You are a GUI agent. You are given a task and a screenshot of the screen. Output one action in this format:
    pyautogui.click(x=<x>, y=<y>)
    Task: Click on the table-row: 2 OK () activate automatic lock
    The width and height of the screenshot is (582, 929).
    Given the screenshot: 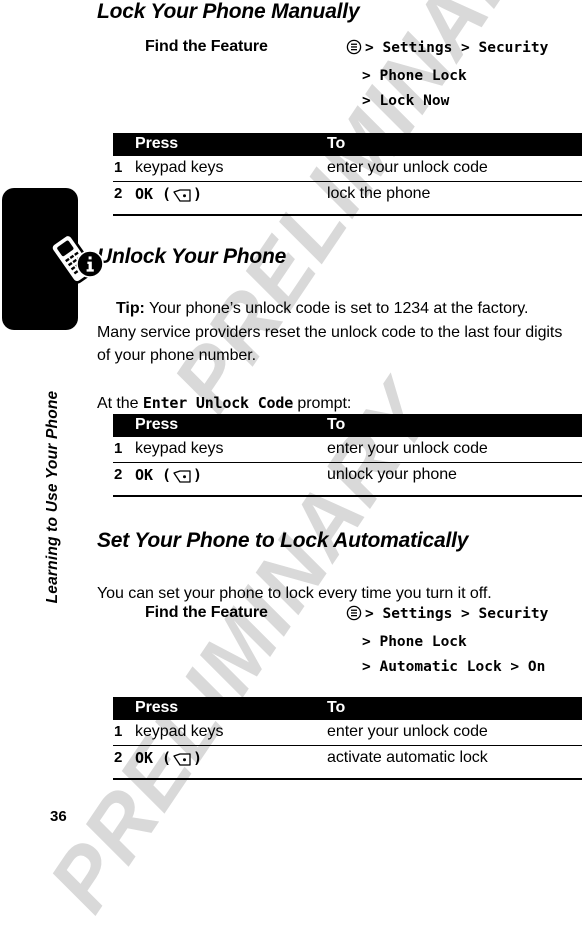 What is the action you would take?
    pyautogui.click(x=347, y=761)
    